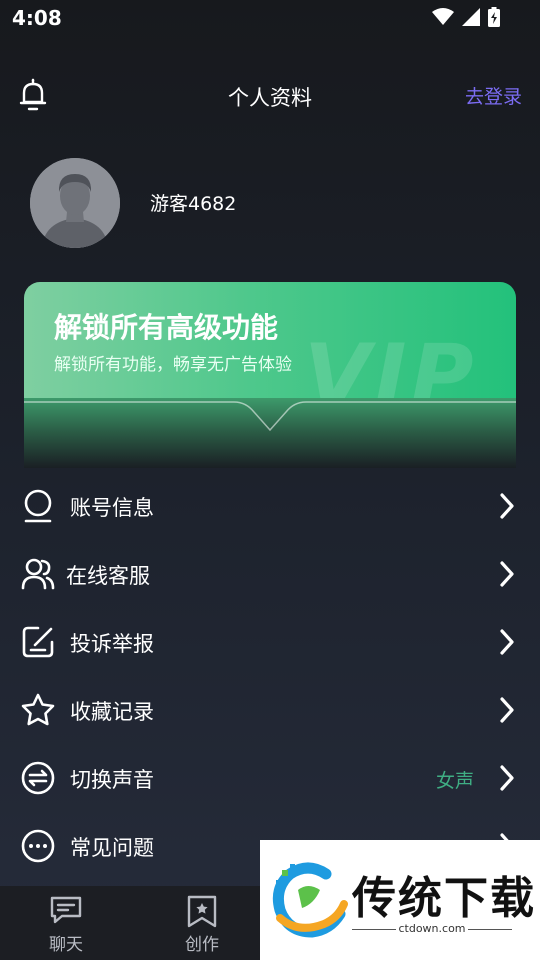 The image size is (540, 960). I want to click on avatar-placeholder-icon, so click(75, 203).